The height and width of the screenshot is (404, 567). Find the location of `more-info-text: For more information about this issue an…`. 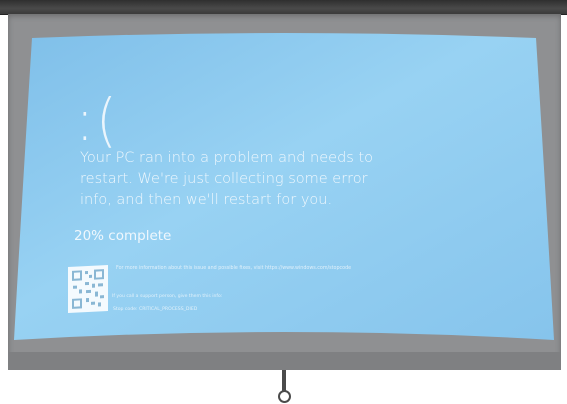

more-info-text: For more information about this issue an… is located at coordinates (234, 268).